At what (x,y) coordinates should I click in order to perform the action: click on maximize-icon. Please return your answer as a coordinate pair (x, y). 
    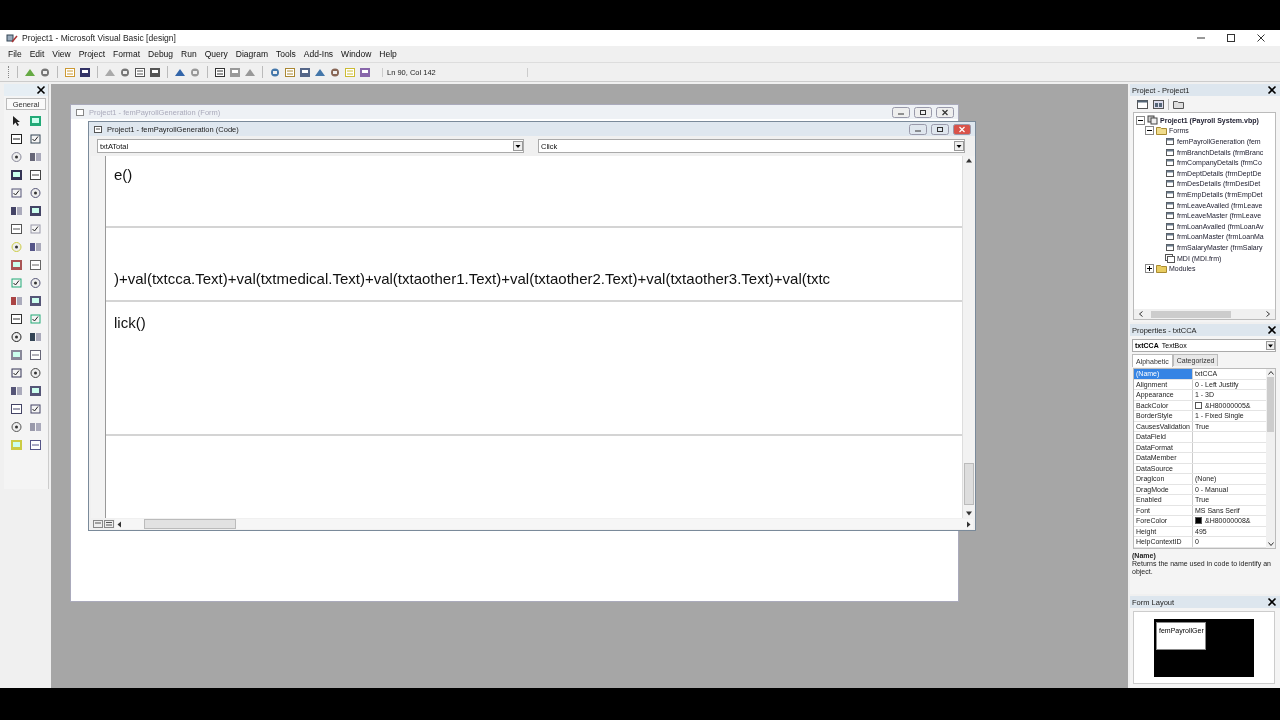
    Looking at the image, I should click on (1231, 38).